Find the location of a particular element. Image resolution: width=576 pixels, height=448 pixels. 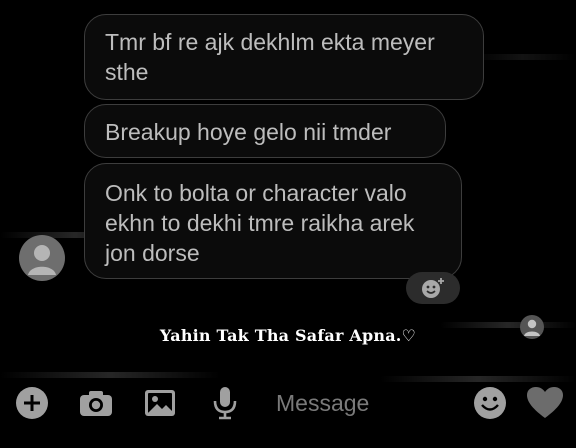

message-input is located at coordinates (366, 403).